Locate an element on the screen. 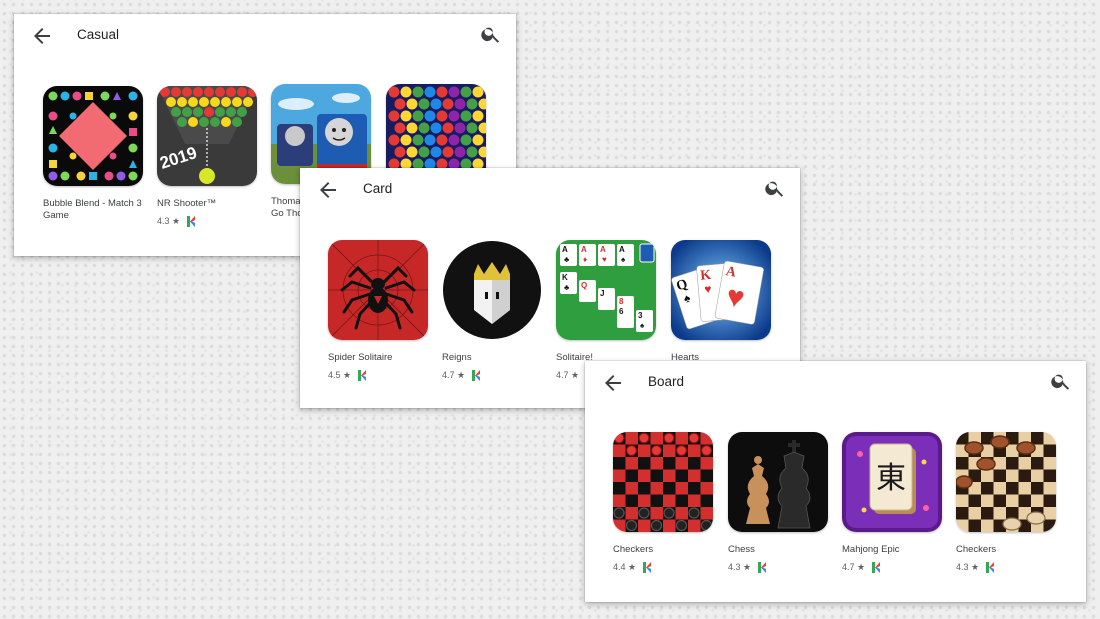 The image size is (1100, 619). app-card-reigns: Reigns 4.7 ★ is located at coordinates (492, 310).